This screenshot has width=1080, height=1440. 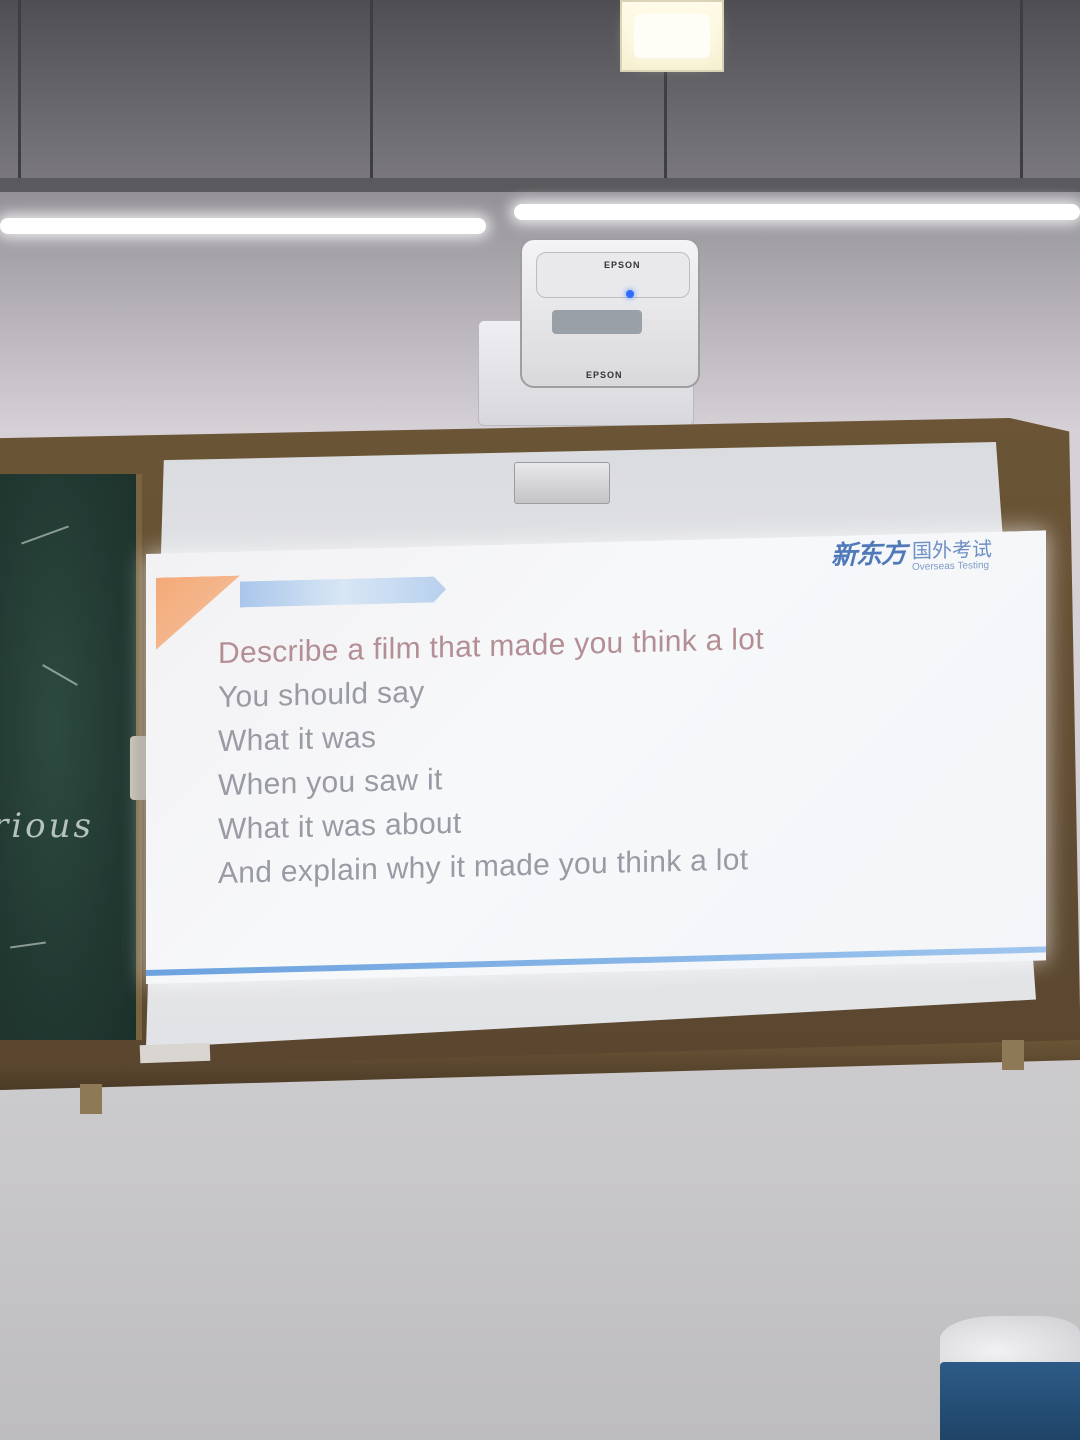 I want to click on power-led-icon, so click(x=630, y=294).